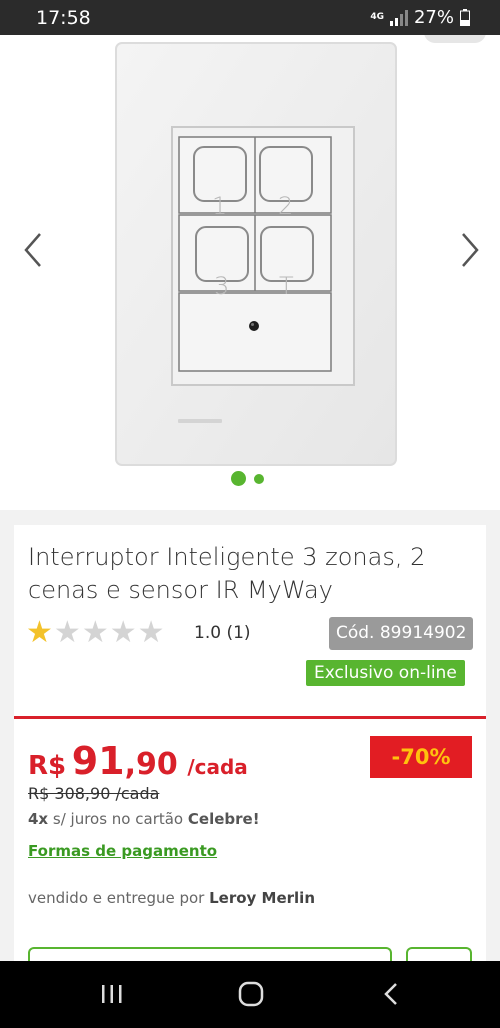  What do you see at coordinates (247, 478) in the screenshot?
I see `gallery-pagination` at bounding box center [247, 478].